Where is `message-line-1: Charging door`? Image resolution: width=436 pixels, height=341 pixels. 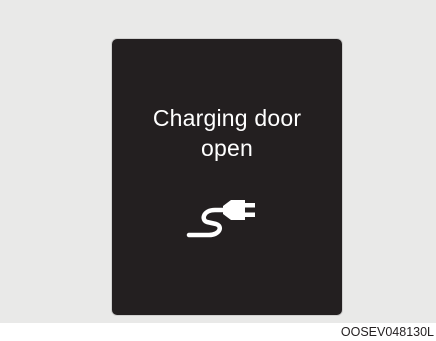 message-line-1: Charging door is located at coordinates (227, 118).